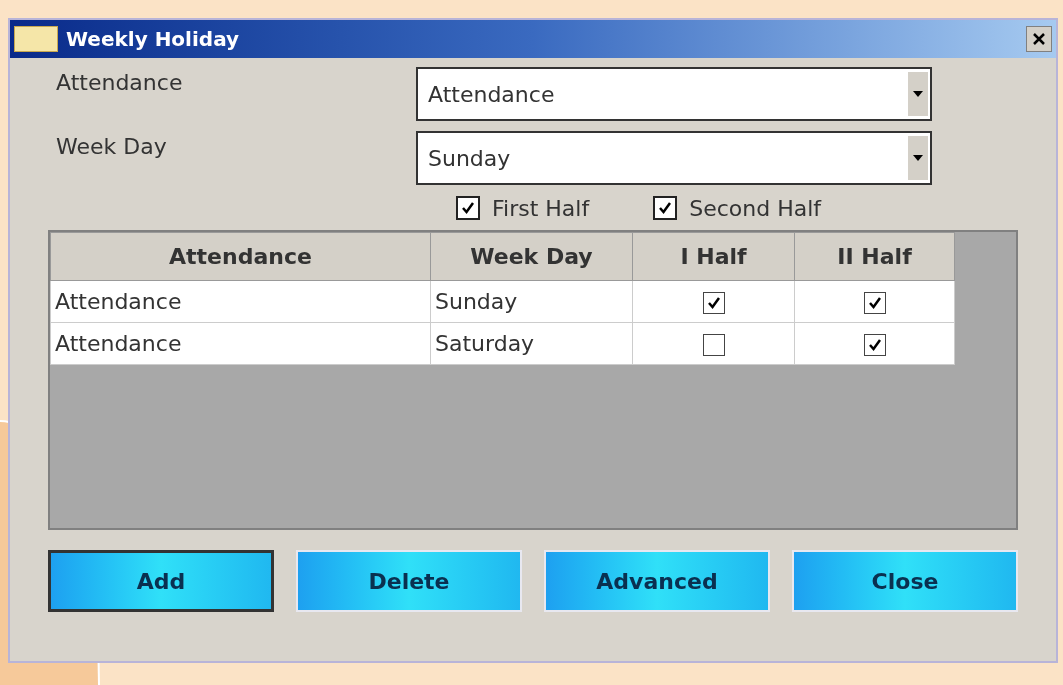 The width and height of the screenshot is (1063, 685). Describe the element at coordinates (111, 147) in the screenshot. I see `field-label: Week Day` at that location.